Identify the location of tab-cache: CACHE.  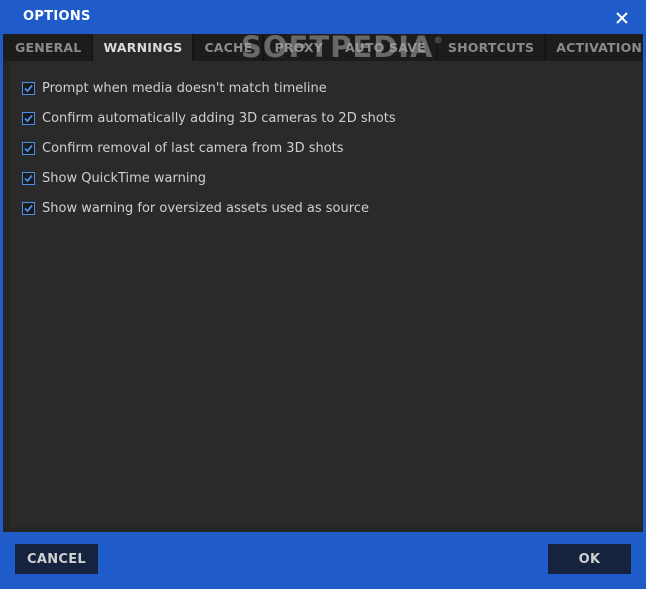
(229, 47).